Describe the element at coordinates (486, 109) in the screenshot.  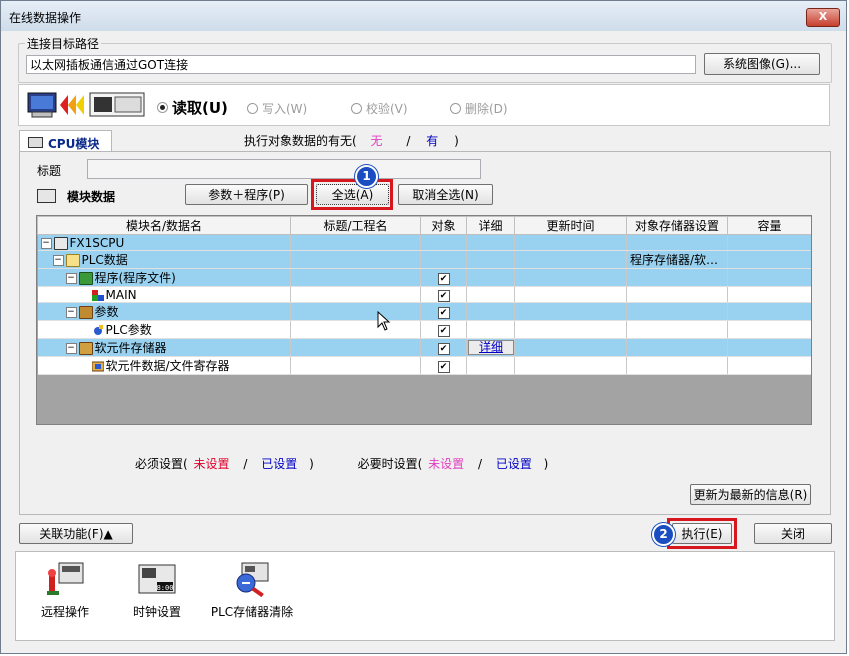
I see `delete-radio-label: 删除(D)` at that location.